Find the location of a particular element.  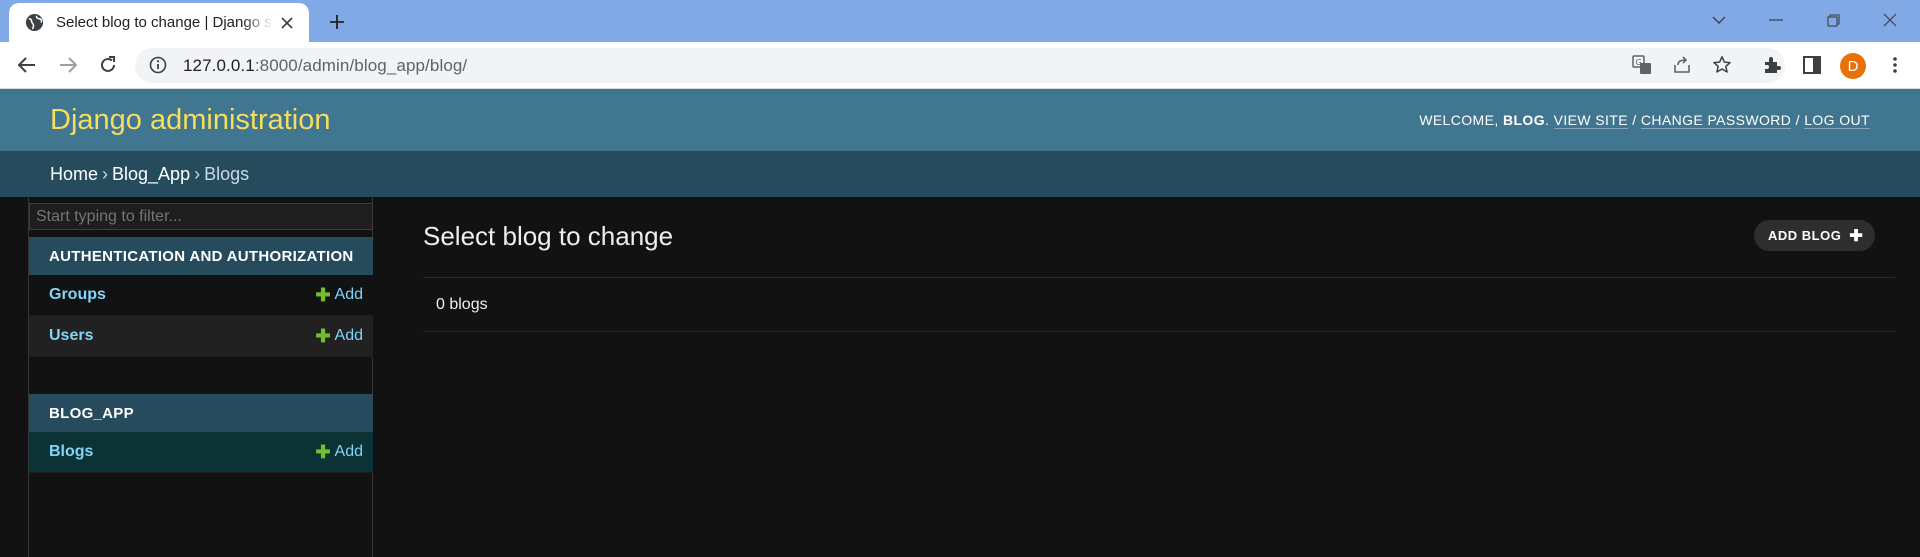

breadcrumb: Home › Blog_App › Blogs is located at coordinates (960, 174).